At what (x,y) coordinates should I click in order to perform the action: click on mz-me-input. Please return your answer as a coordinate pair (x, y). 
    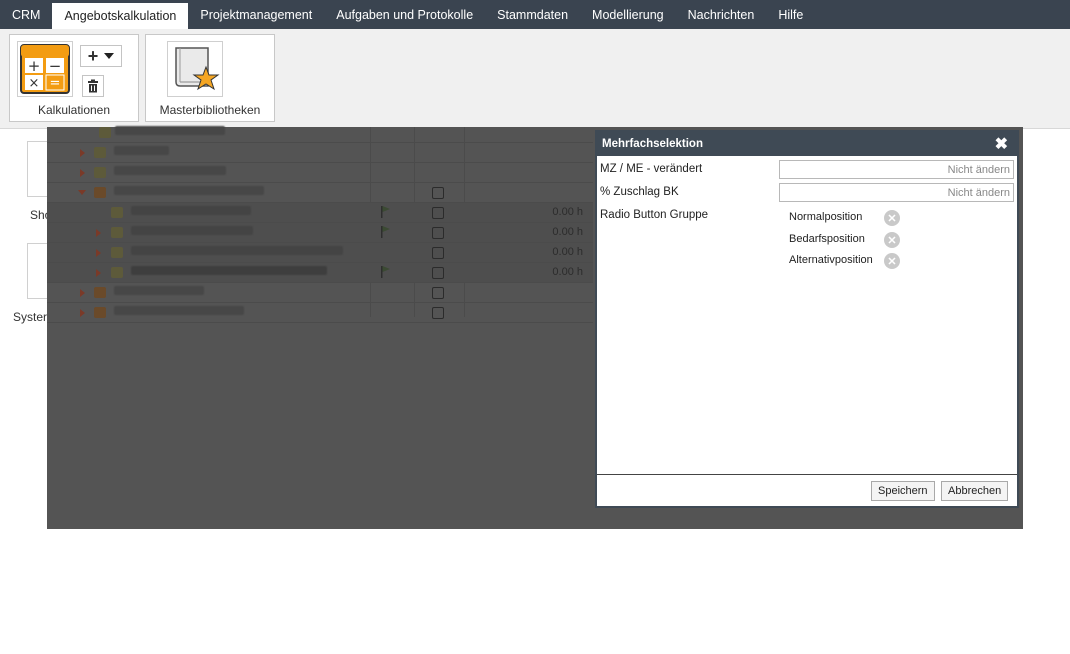
    Looking at the image, I should click on (896, 169).